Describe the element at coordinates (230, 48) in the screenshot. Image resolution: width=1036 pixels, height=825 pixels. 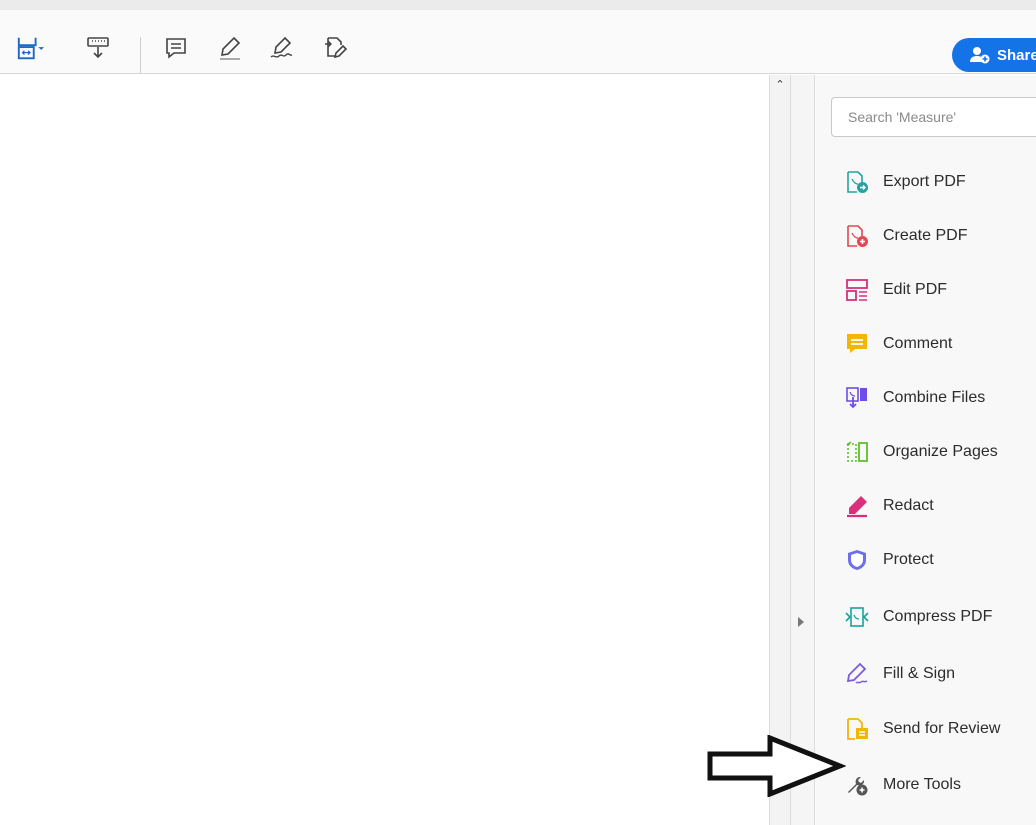
I see `highlight-icon` at that location.